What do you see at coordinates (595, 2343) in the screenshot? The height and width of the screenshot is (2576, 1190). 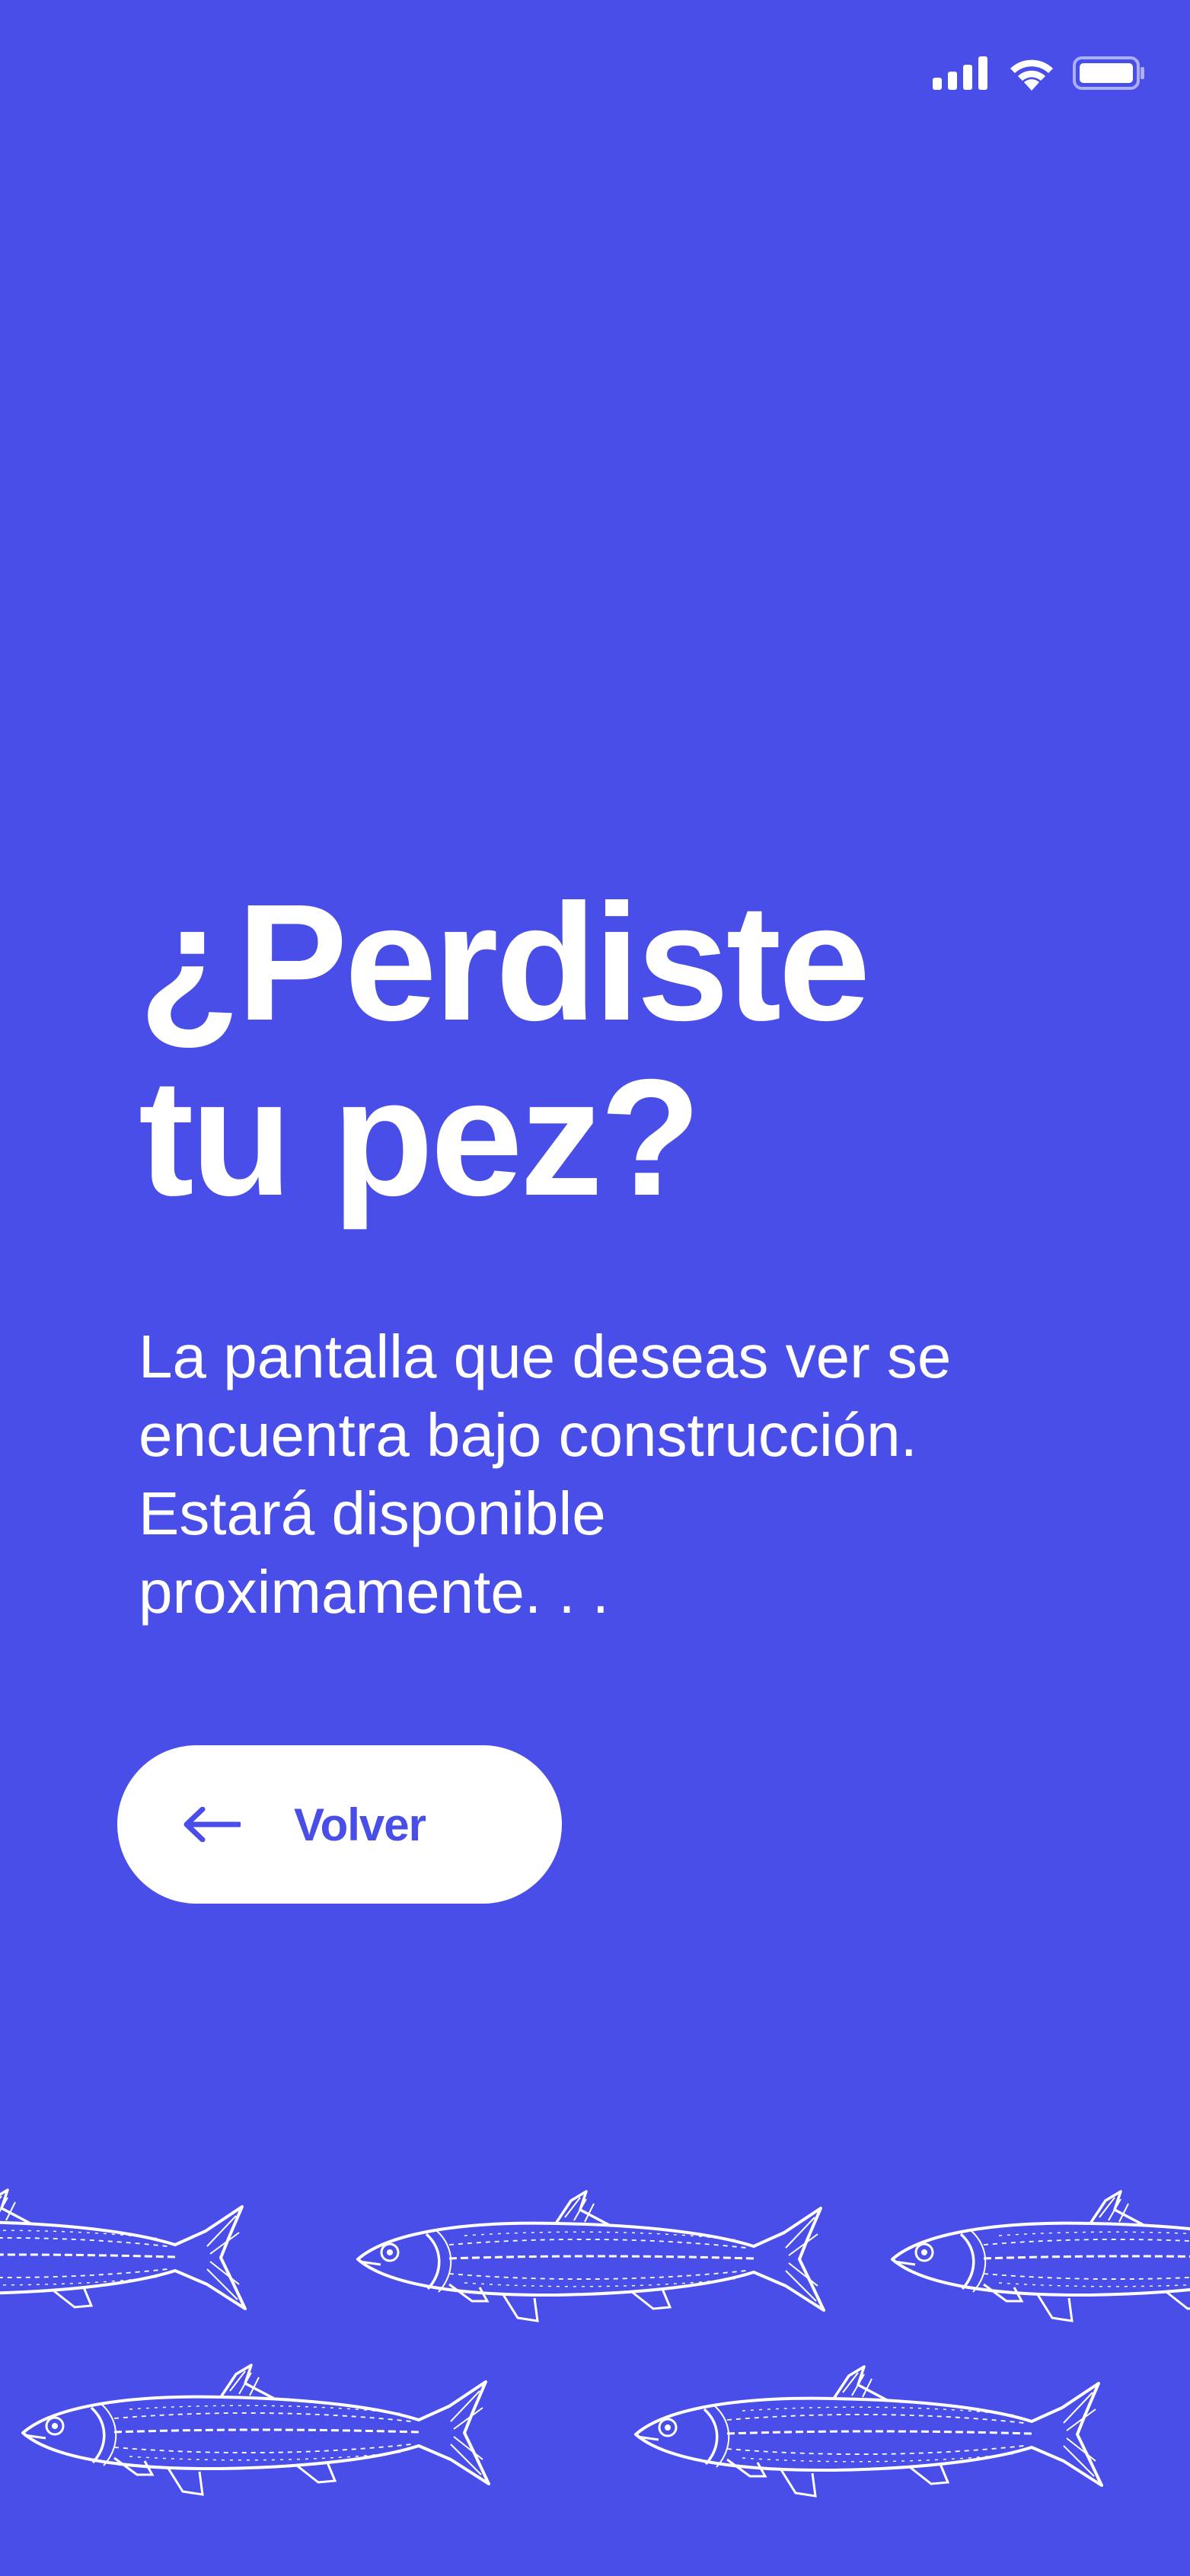 I see `fish-illustration-icon` at bounding box center [595, 2343].